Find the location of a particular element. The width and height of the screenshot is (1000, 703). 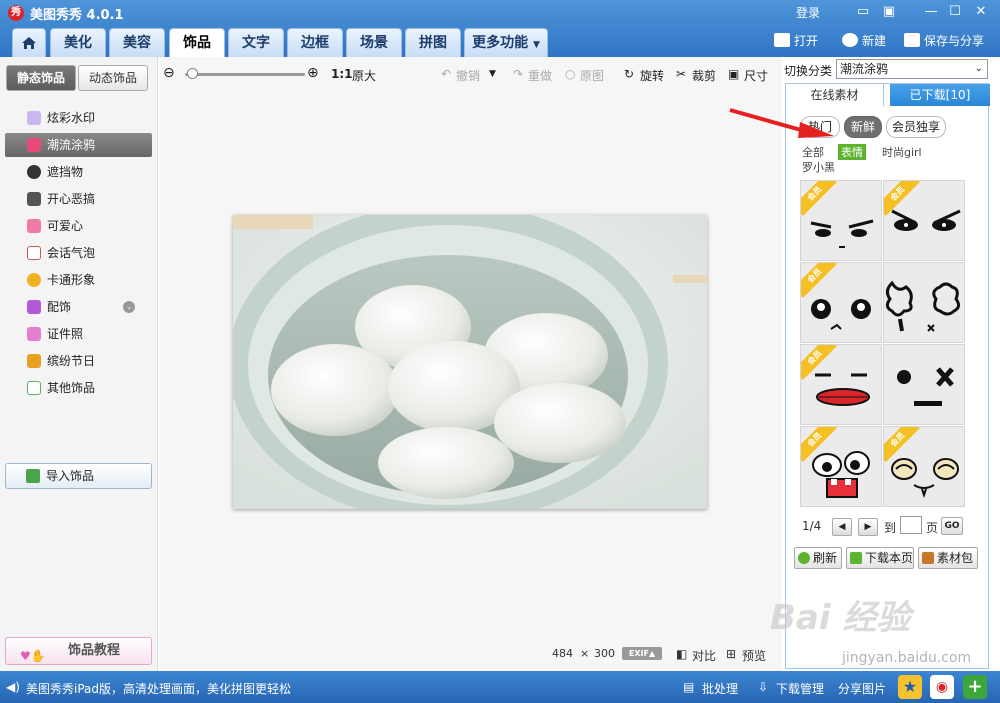

download-manager-button: 下载管理 is located at coordinates (800, 688).